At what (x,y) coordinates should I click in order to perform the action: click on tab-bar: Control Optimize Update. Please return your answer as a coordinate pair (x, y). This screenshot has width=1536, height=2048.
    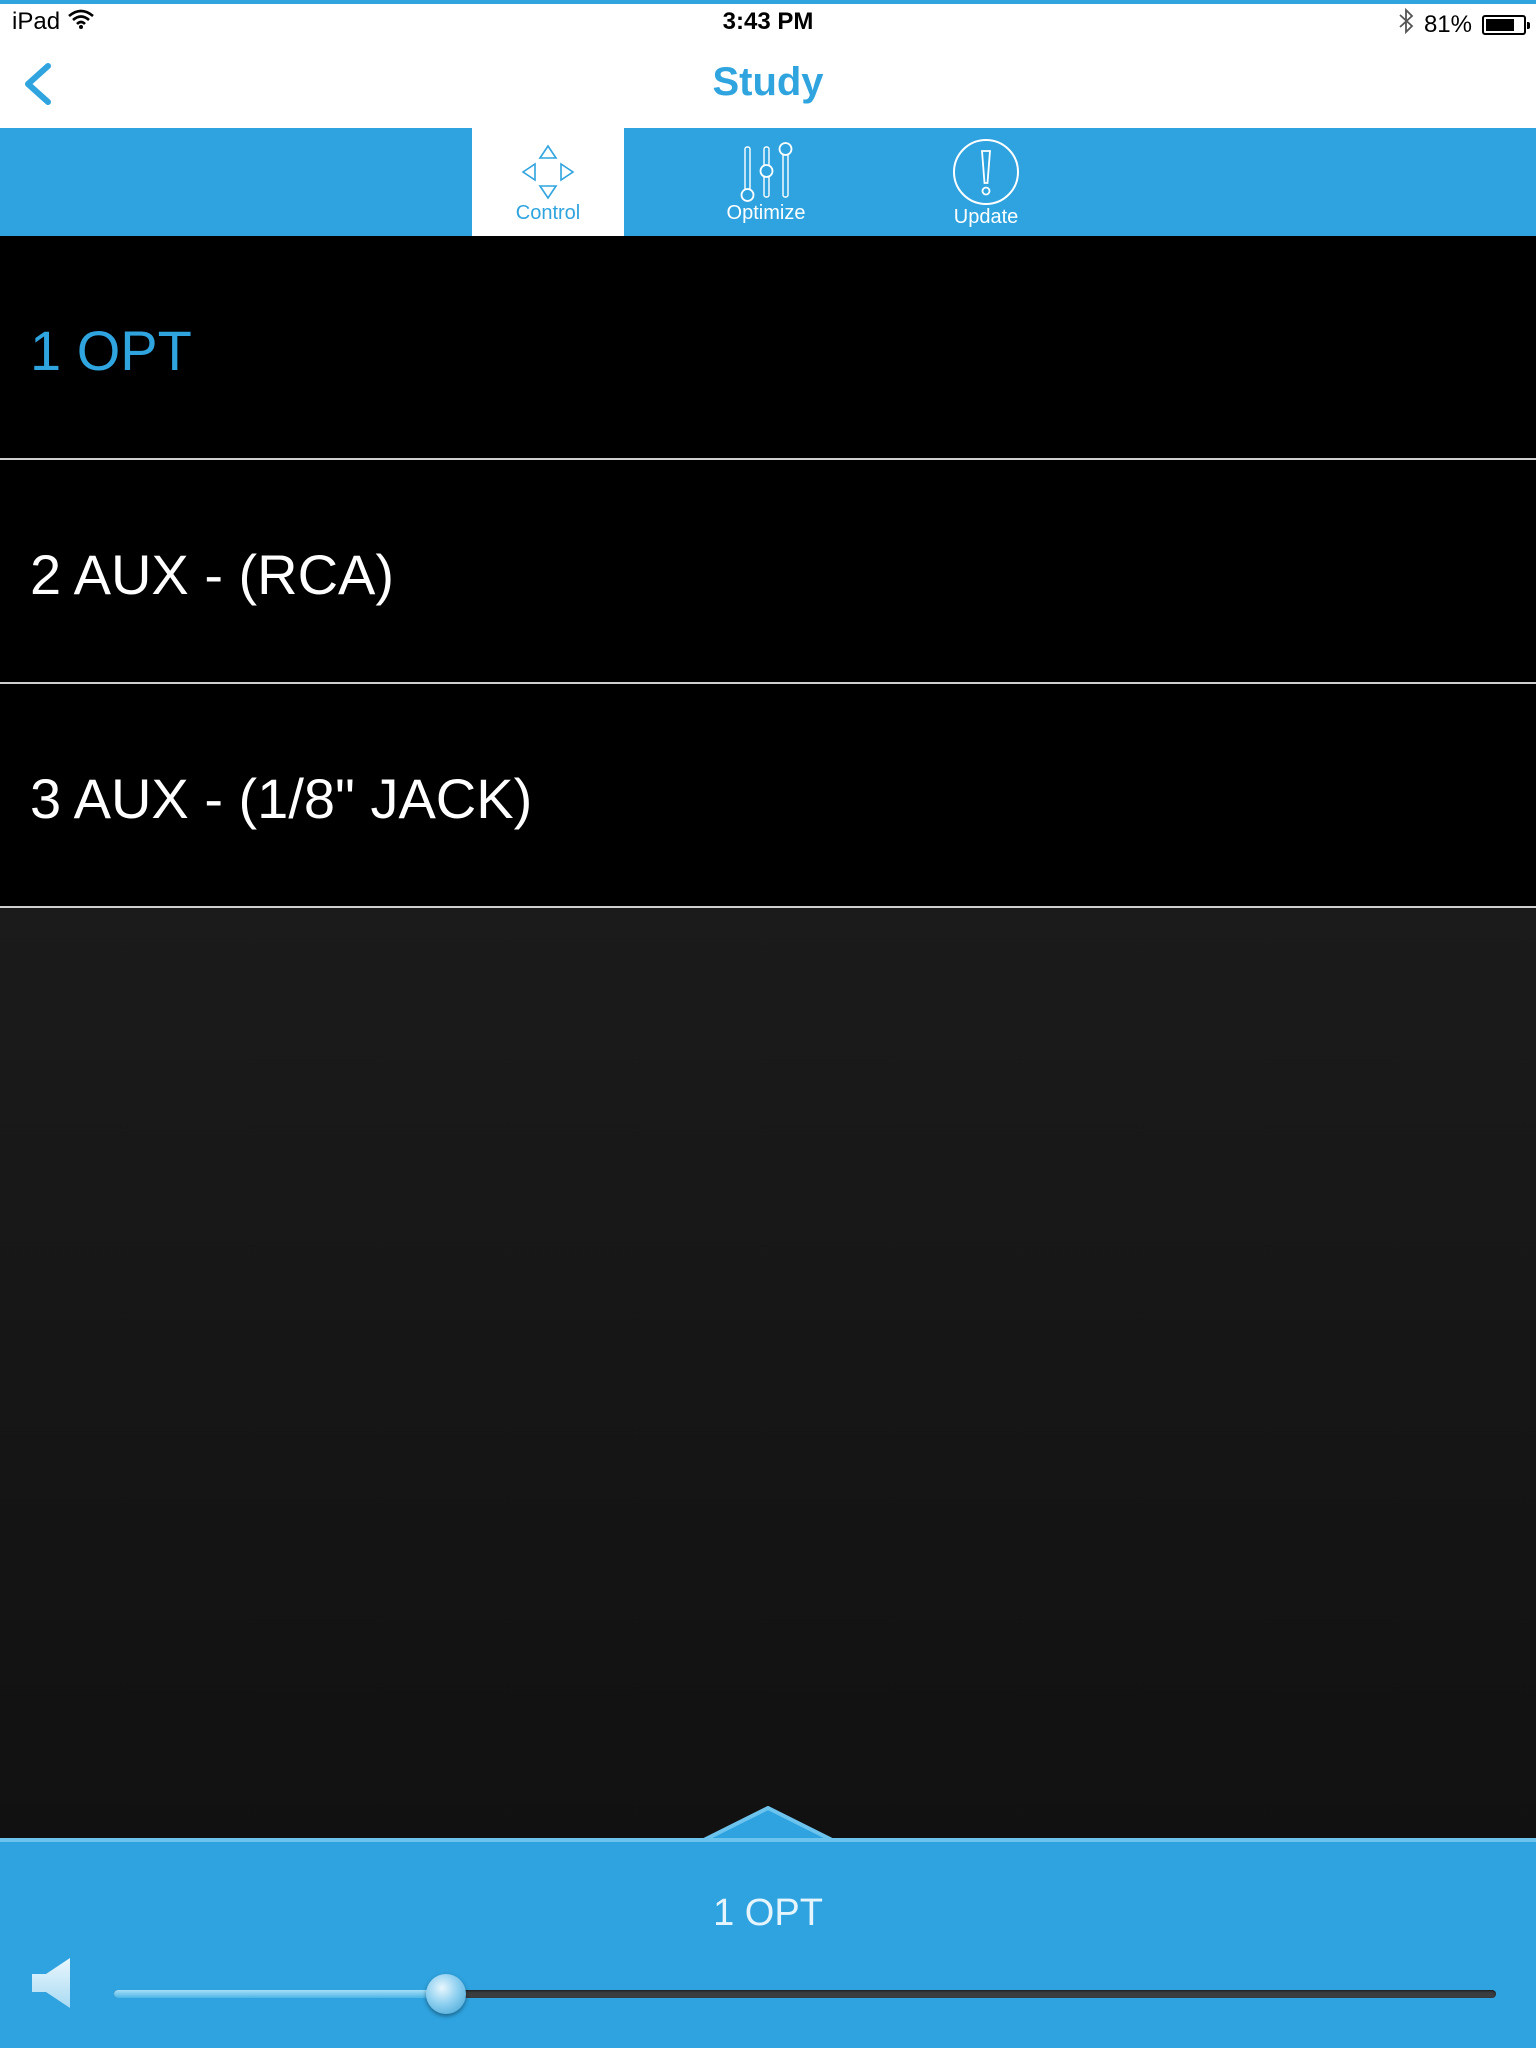
    Looking at the image, I should click on (768, 182).